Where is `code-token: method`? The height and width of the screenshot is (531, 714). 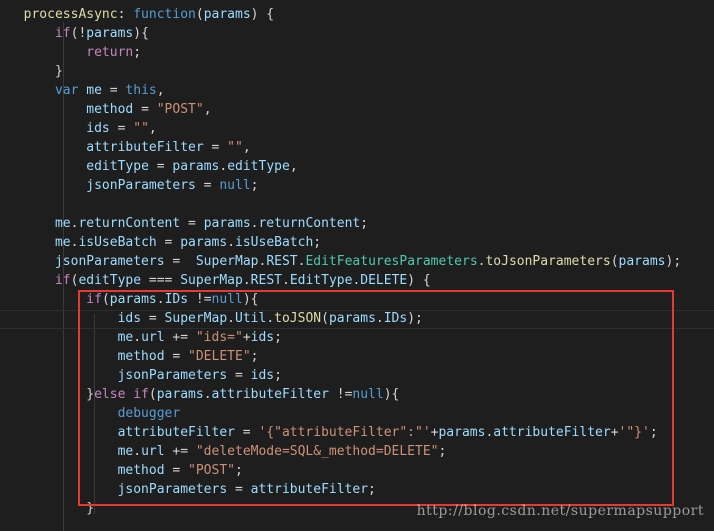
code-token: method is located at coordinates (110, 109).